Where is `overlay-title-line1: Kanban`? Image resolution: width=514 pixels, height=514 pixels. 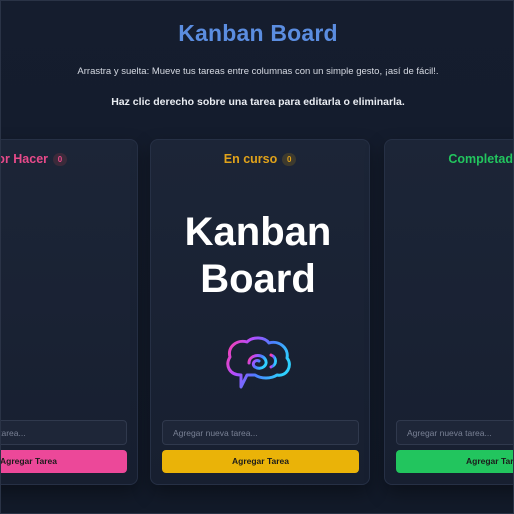
overlay-title-line1: Kanban is located at coordinates (258, 232).